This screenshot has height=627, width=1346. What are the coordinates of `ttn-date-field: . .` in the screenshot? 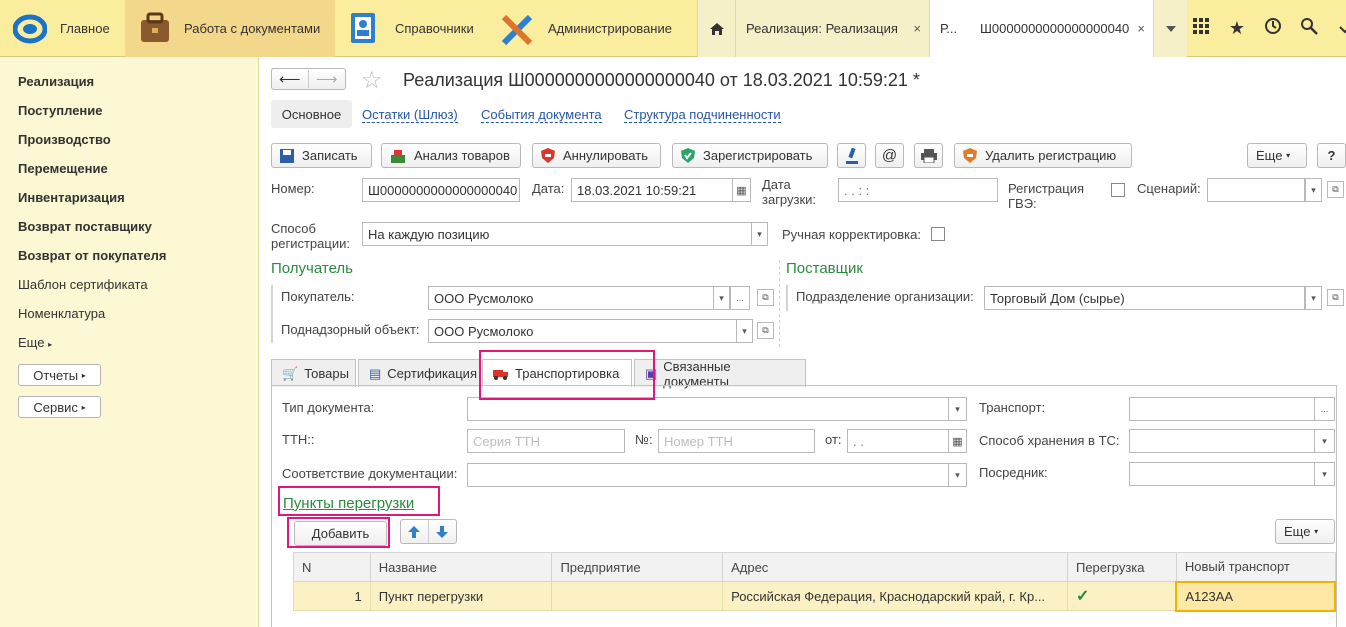 It's located at (898, 441).